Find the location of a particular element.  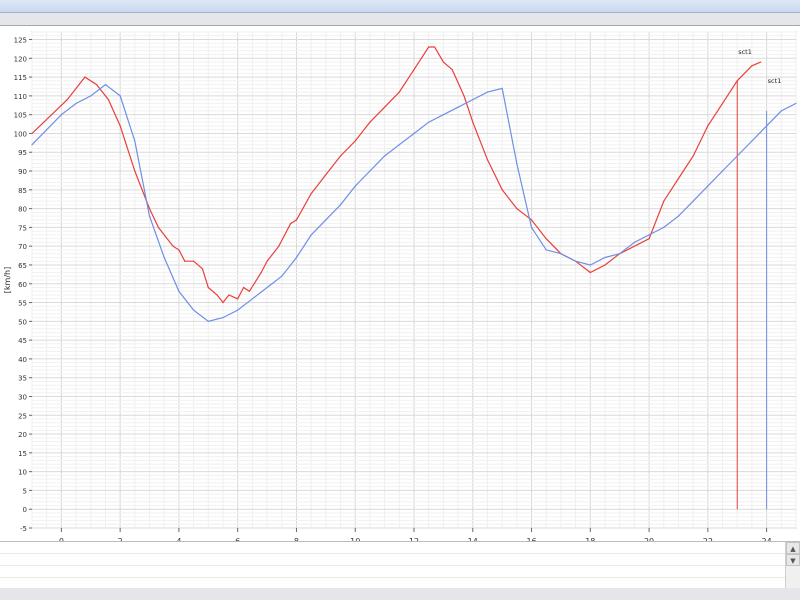

y-tick-label: 10 is located at coordinates (22, 473).